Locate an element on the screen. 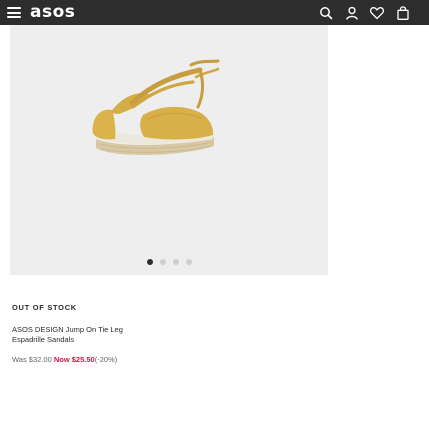 This screenshot has width=429, height=429. search-button is located at coordinates (326, 13).